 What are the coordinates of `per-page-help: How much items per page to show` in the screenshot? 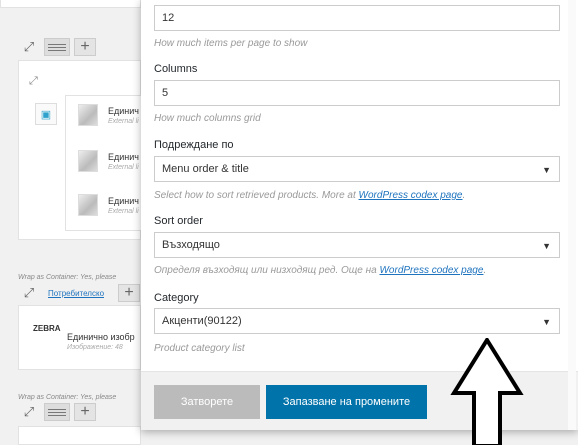 It's located at (231, 43).